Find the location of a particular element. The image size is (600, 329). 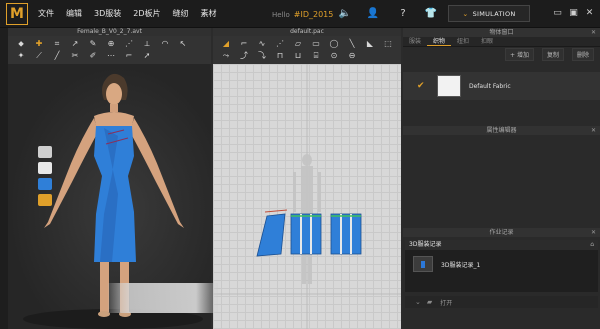

object-window-title: 物体窗口 ✕ is located at coordinates (501, 32).